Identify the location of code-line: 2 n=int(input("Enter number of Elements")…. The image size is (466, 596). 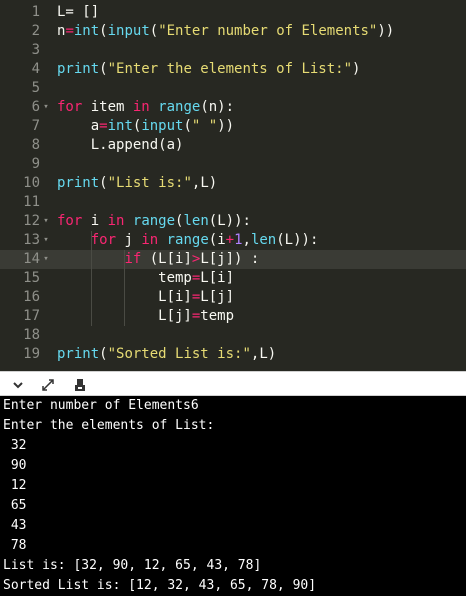
(233, 31).